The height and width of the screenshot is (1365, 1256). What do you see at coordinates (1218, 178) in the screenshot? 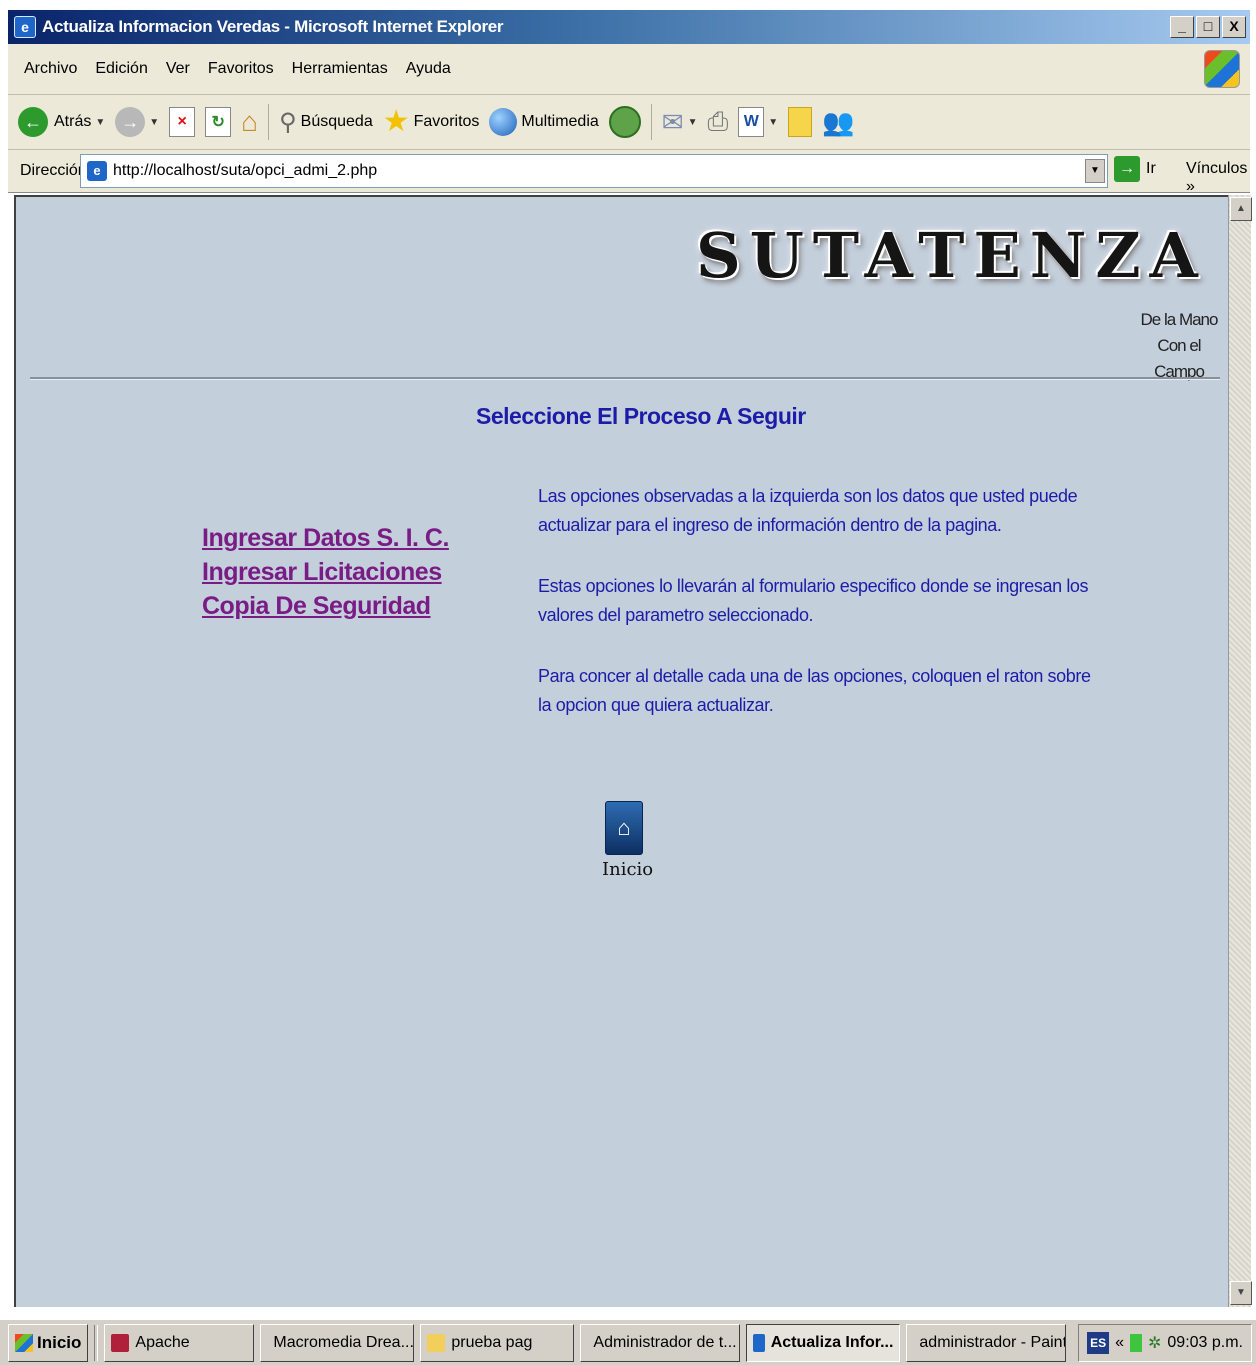
I see `links-button: Vínculos »` at bounding box center [1218, 178].